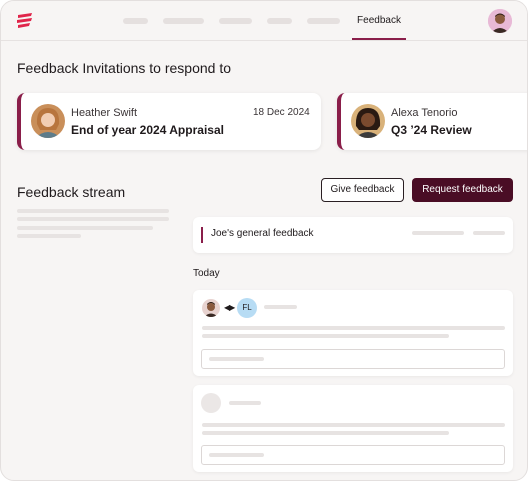 The width and height of the screenshot is (528, 481). What do you see at coordinates (500, 21) in the screenshot?
I see `user-avatar` at bounding box center [500, 21].